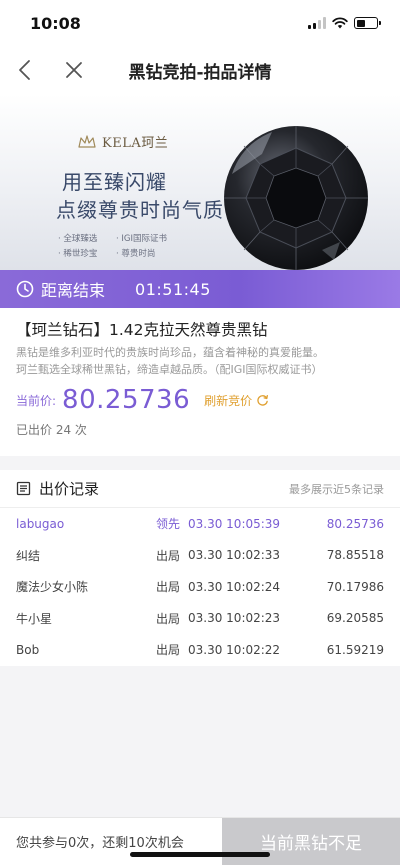 The image size is (400, 865). What do you see at coordinates (200, 841) in the screenshot?
I see `bottom-action-bar: 您共参与0次，还剩10次机会 当前黑钻不足` at bounding box center [200, 841].